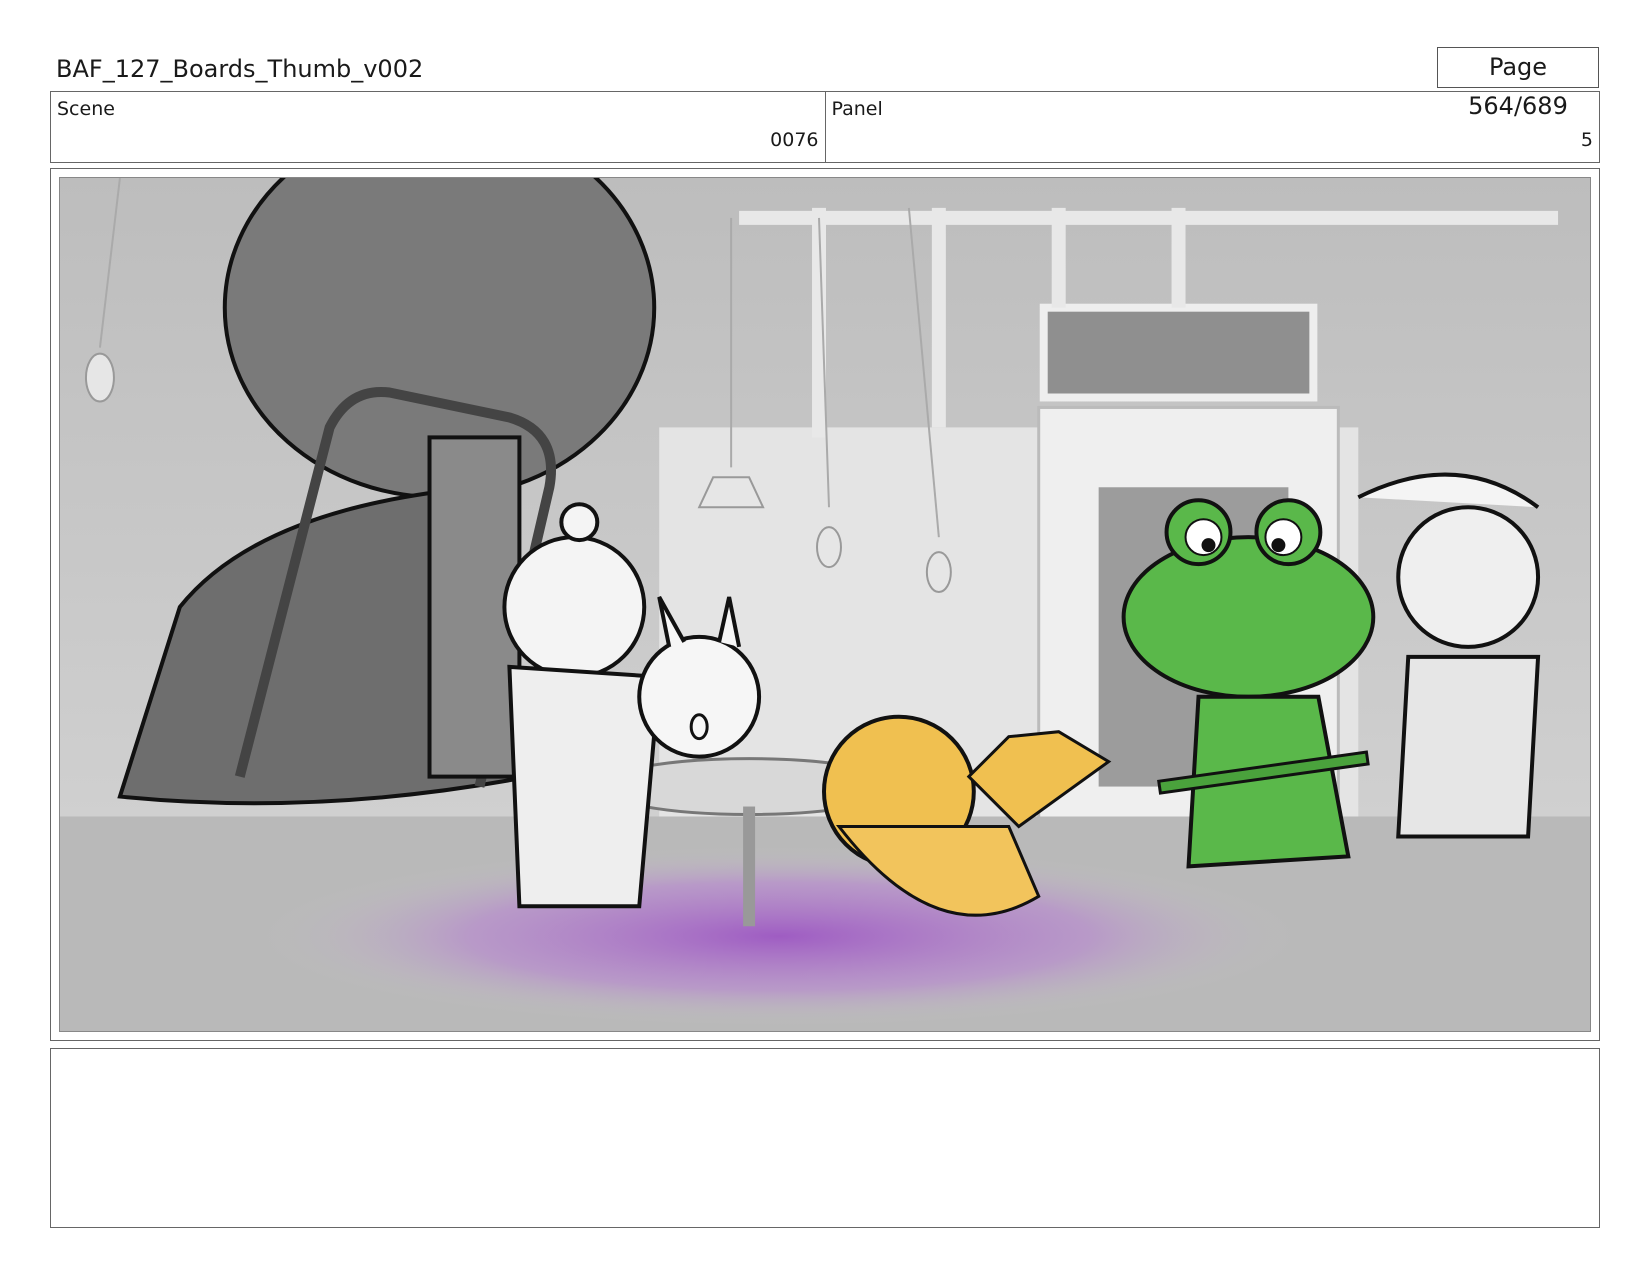 This screenshot has height=1275, width=1650. I want to click on right-character-head, so click(1468, 577).